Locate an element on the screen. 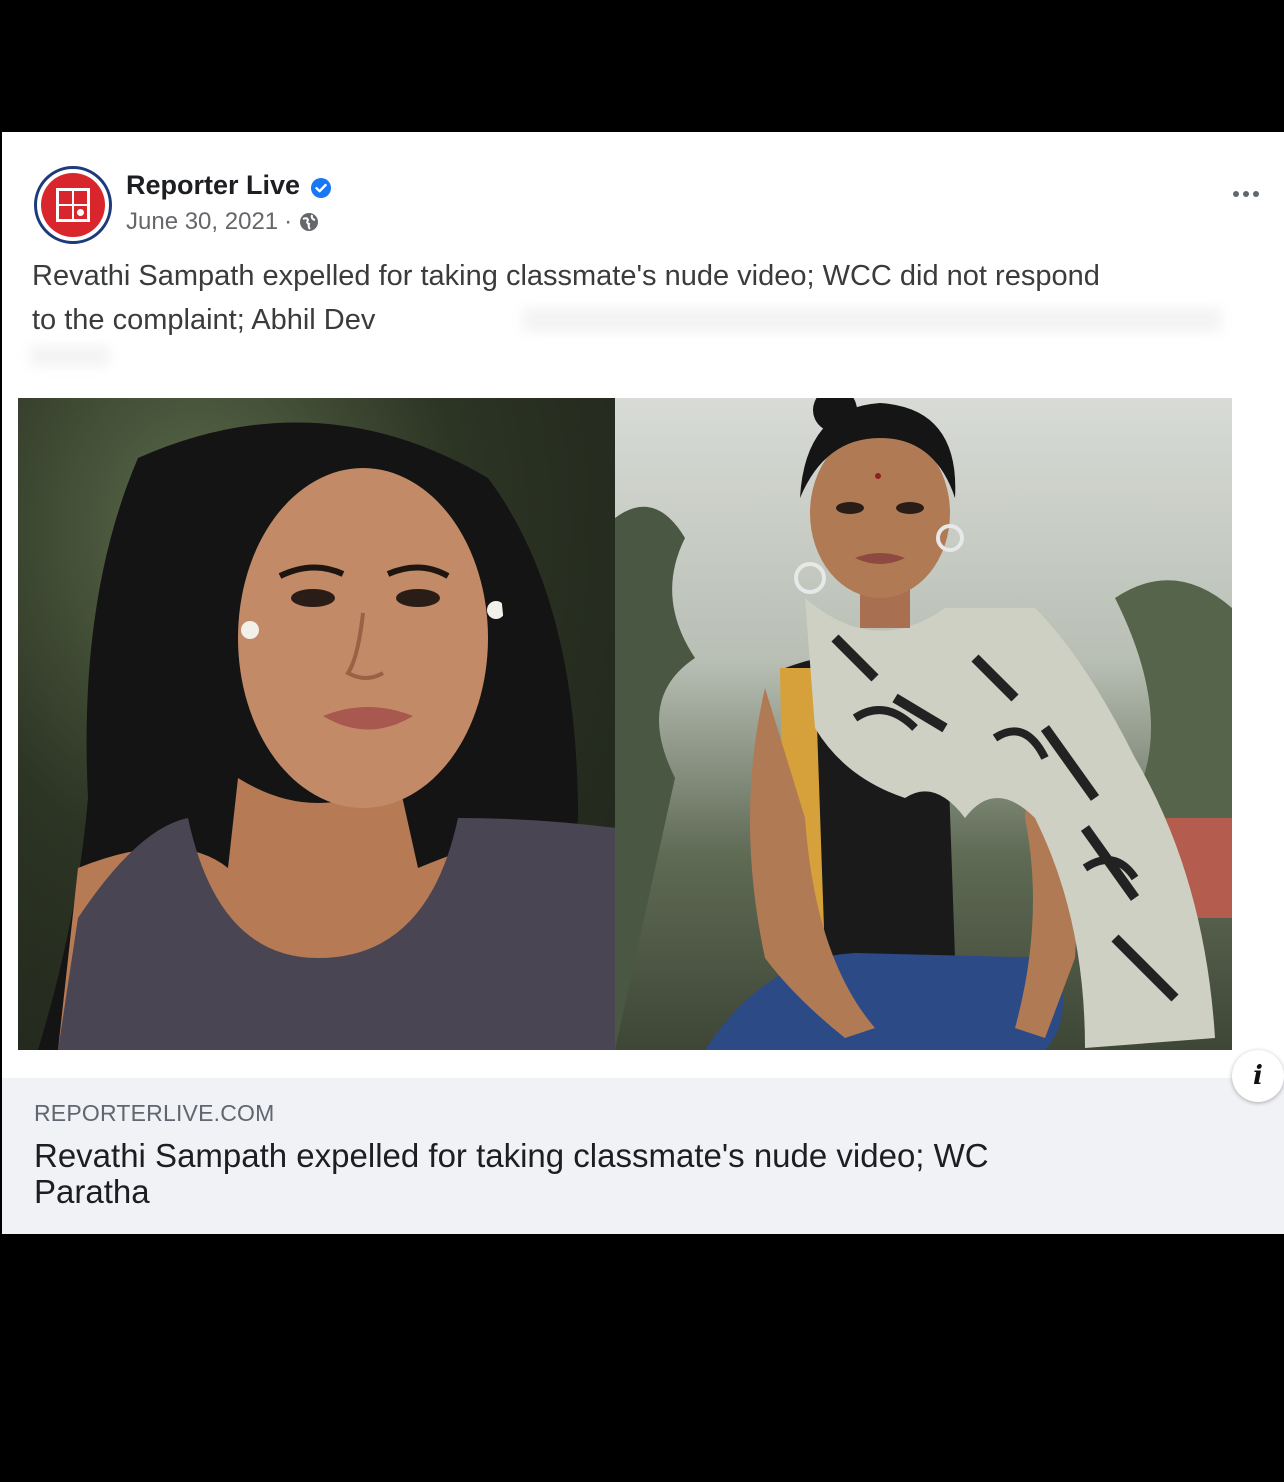  info-icon: i is located at coordinates (1258, 1076).